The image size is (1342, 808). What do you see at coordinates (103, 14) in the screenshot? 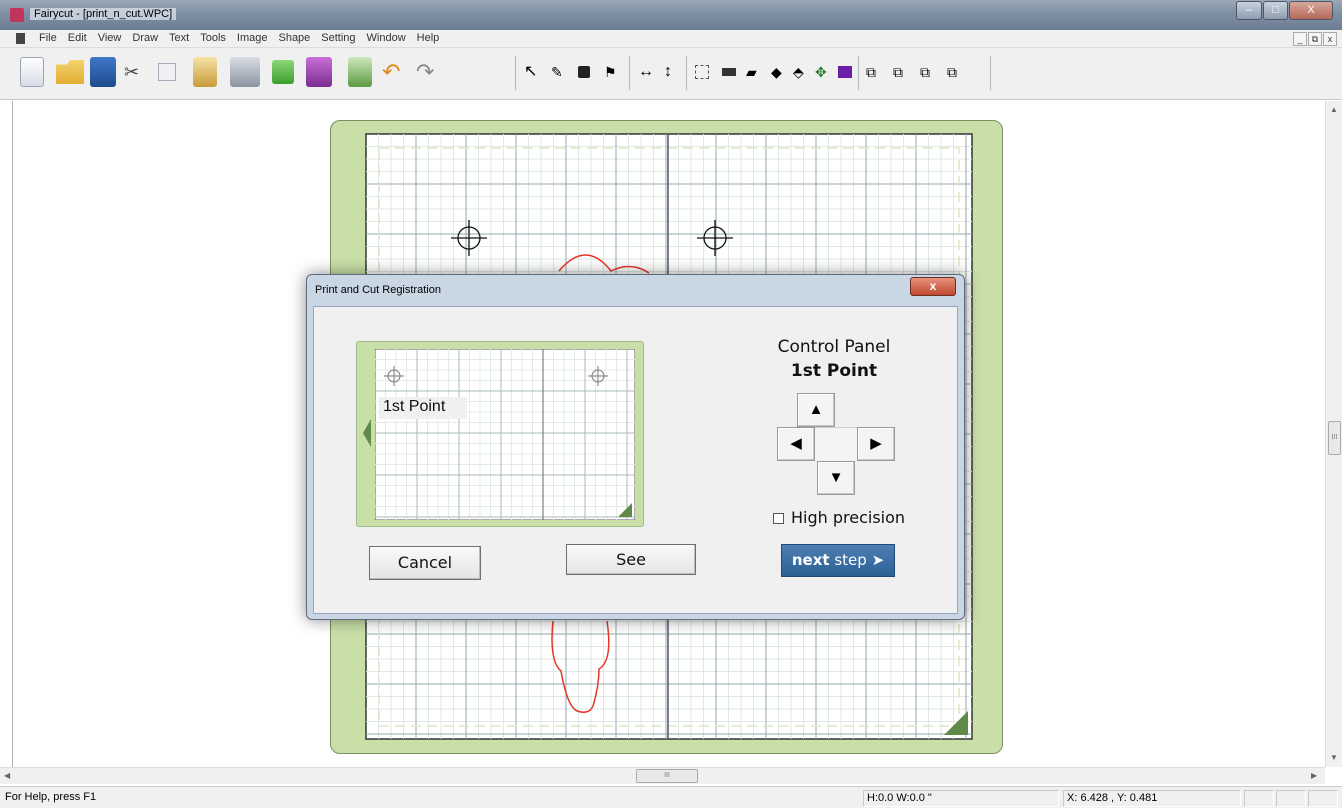
I see `window-title: Fairycut - [print_n_cut.WPC]` at bounding box center [103, 14].